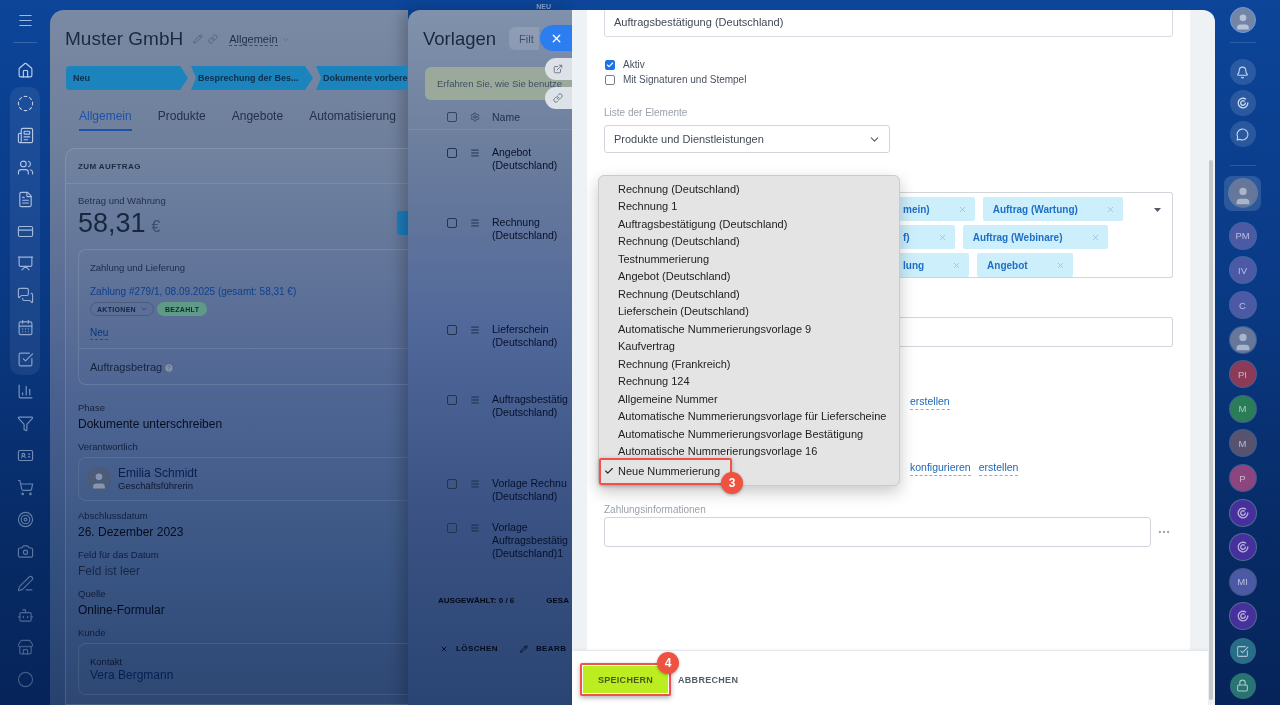 This screenshot has height=705, width=1280. I want to click on template-name: Rechnung (Deutschland), so click(532, 229).